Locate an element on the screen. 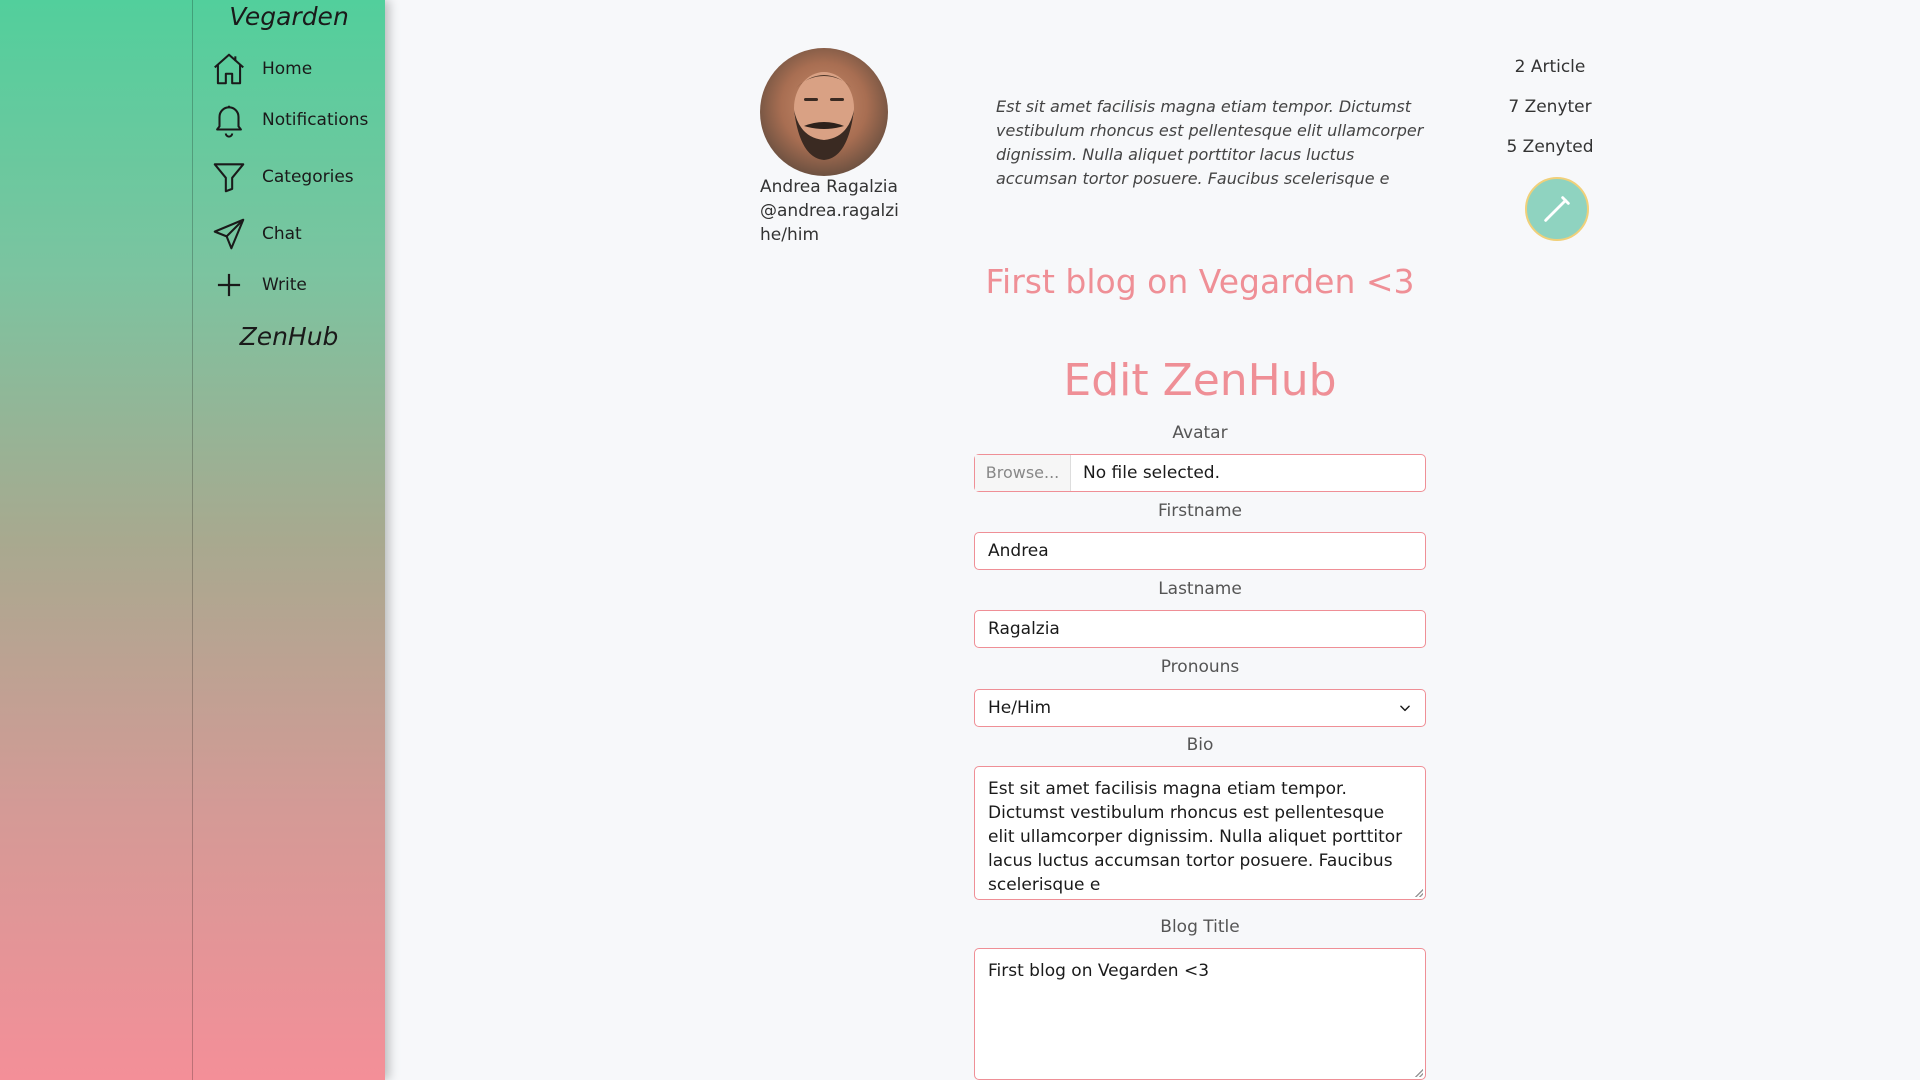  blog-title: First blog on Vegarden <3 is located at coordinates (1200, 281).